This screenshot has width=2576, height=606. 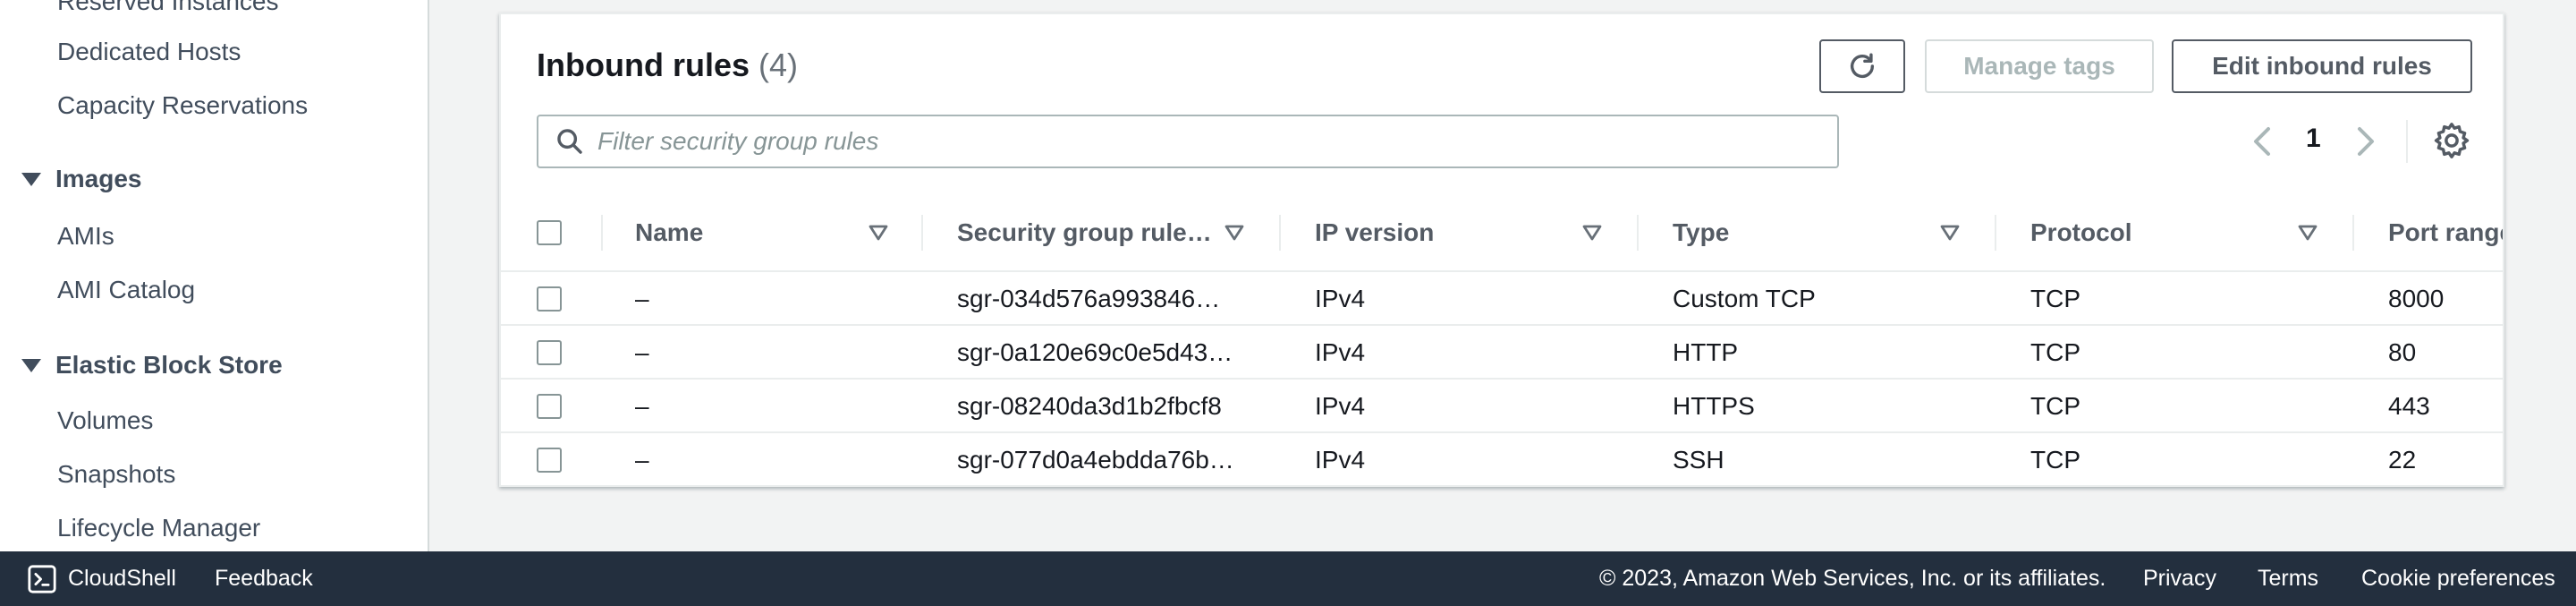 What do you see at coordinates (2402, 352) in the screenshot?
I see `cell-port-range: 80` at bounding box center [2402, 352].